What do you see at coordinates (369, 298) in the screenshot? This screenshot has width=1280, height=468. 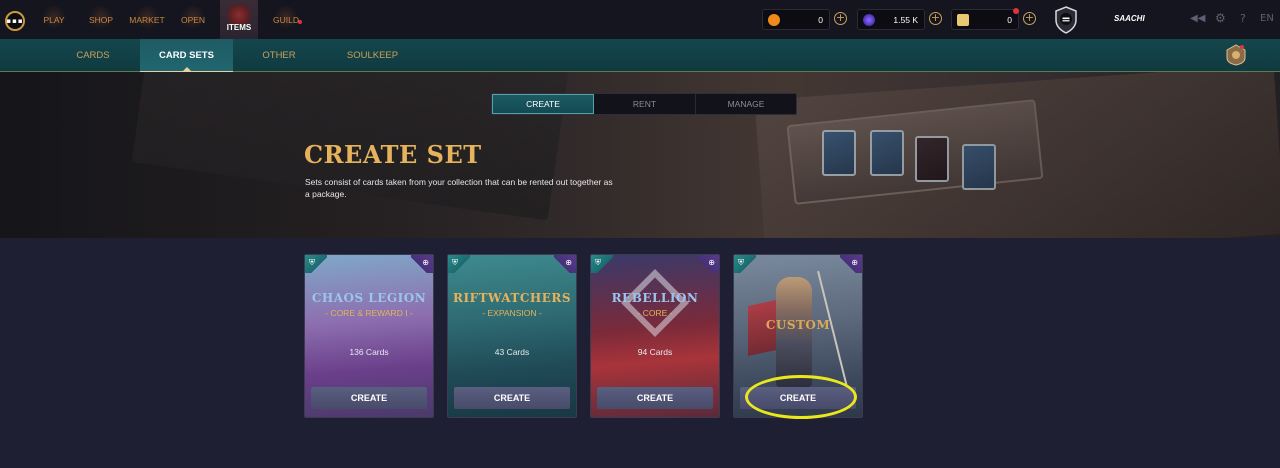 I see `set-name: CHAOS LEGION` at bounding box center [369, 298].